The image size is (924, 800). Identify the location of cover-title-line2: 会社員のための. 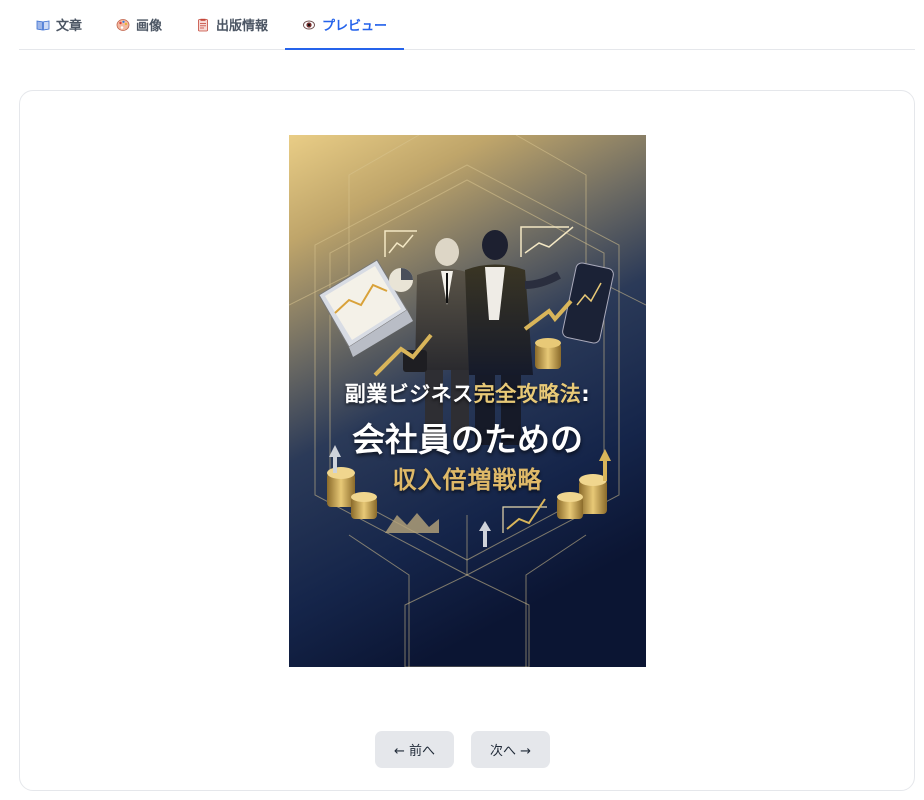
(467, 439).